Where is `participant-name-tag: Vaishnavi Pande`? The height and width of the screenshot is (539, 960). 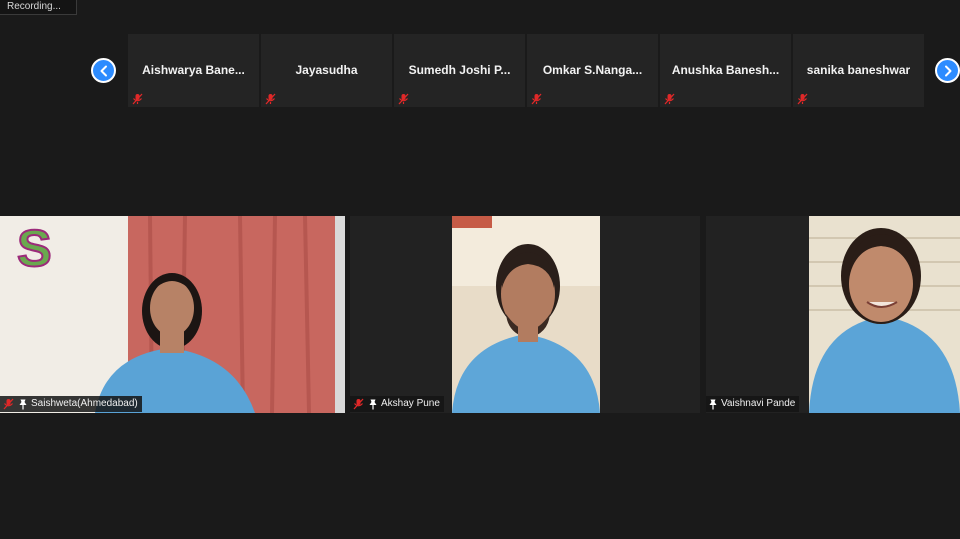
participant-name-tag: Vaishnavi Pande is located at coordinates (753, 404).